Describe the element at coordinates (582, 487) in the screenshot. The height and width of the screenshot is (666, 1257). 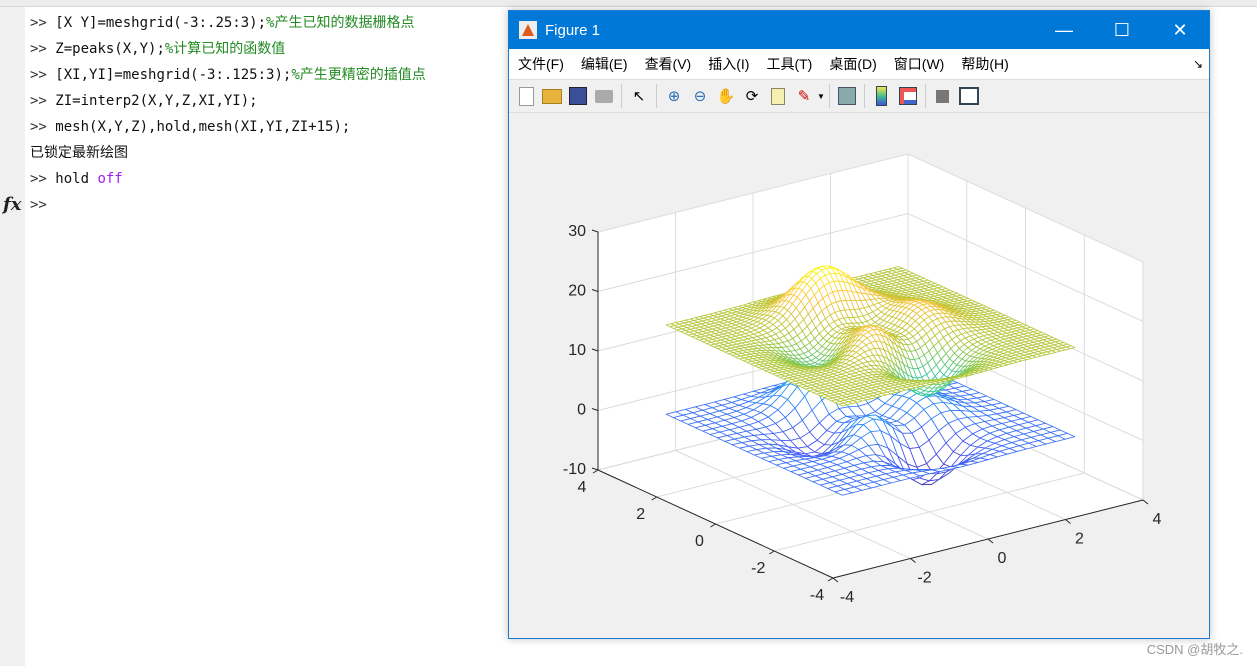
I see `y-tick-label: 4` at that location.